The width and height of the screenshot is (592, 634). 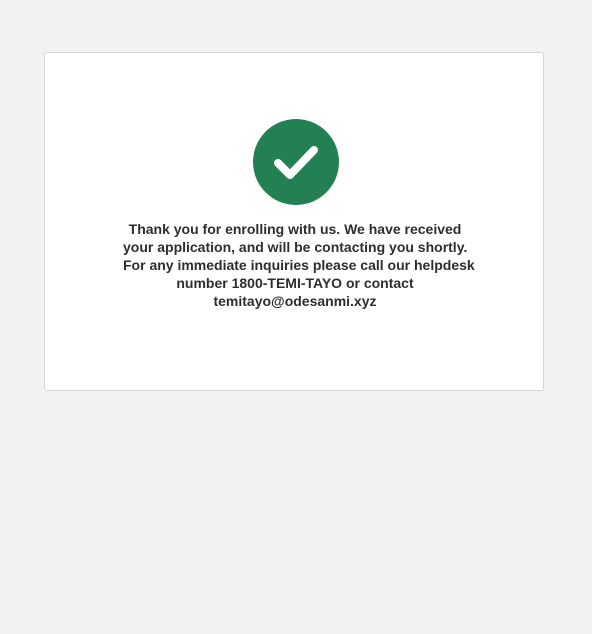 I want to click on checkmark-icon, so click(x=296, y=162).